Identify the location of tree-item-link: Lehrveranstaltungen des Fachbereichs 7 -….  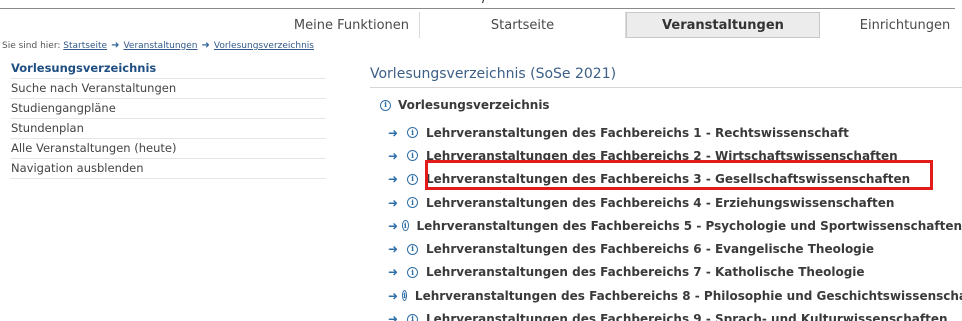
(645, 272).